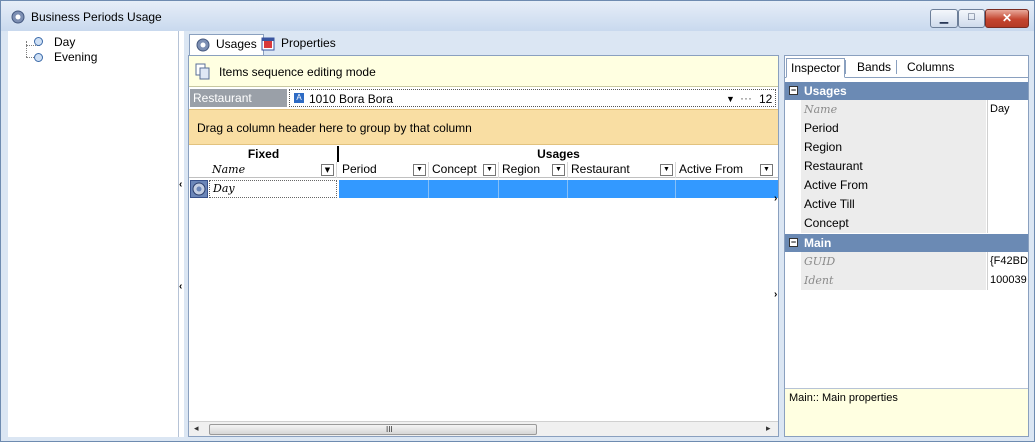  I want to click on filter-row: Restaurant A 1010 Bora Bora ▼ ··· 12, so click(483, 98).